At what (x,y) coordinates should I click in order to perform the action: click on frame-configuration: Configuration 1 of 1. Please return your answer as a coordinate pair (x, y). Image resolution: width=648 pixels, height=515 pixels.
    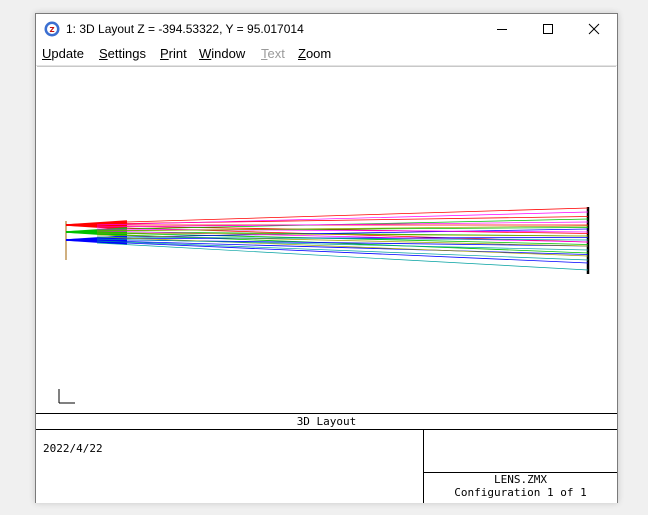
    Looking at the image, I should click on (520, 492).